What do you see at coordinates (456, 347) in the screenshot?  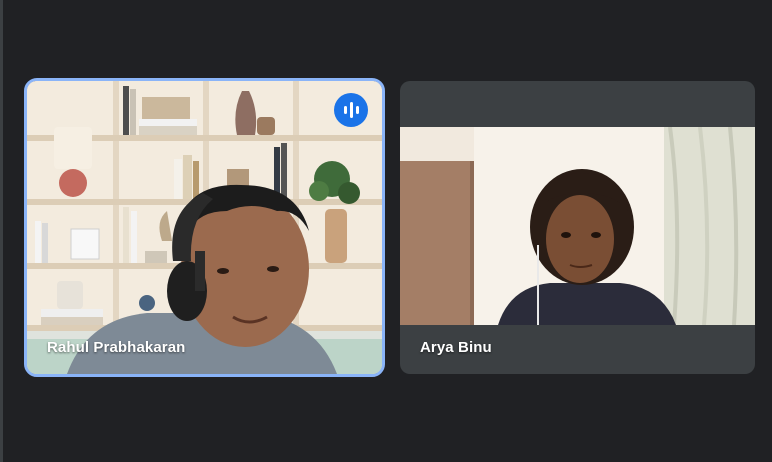 I see `participant-name-label: Arya Binu` at bounding box center [456, 347].